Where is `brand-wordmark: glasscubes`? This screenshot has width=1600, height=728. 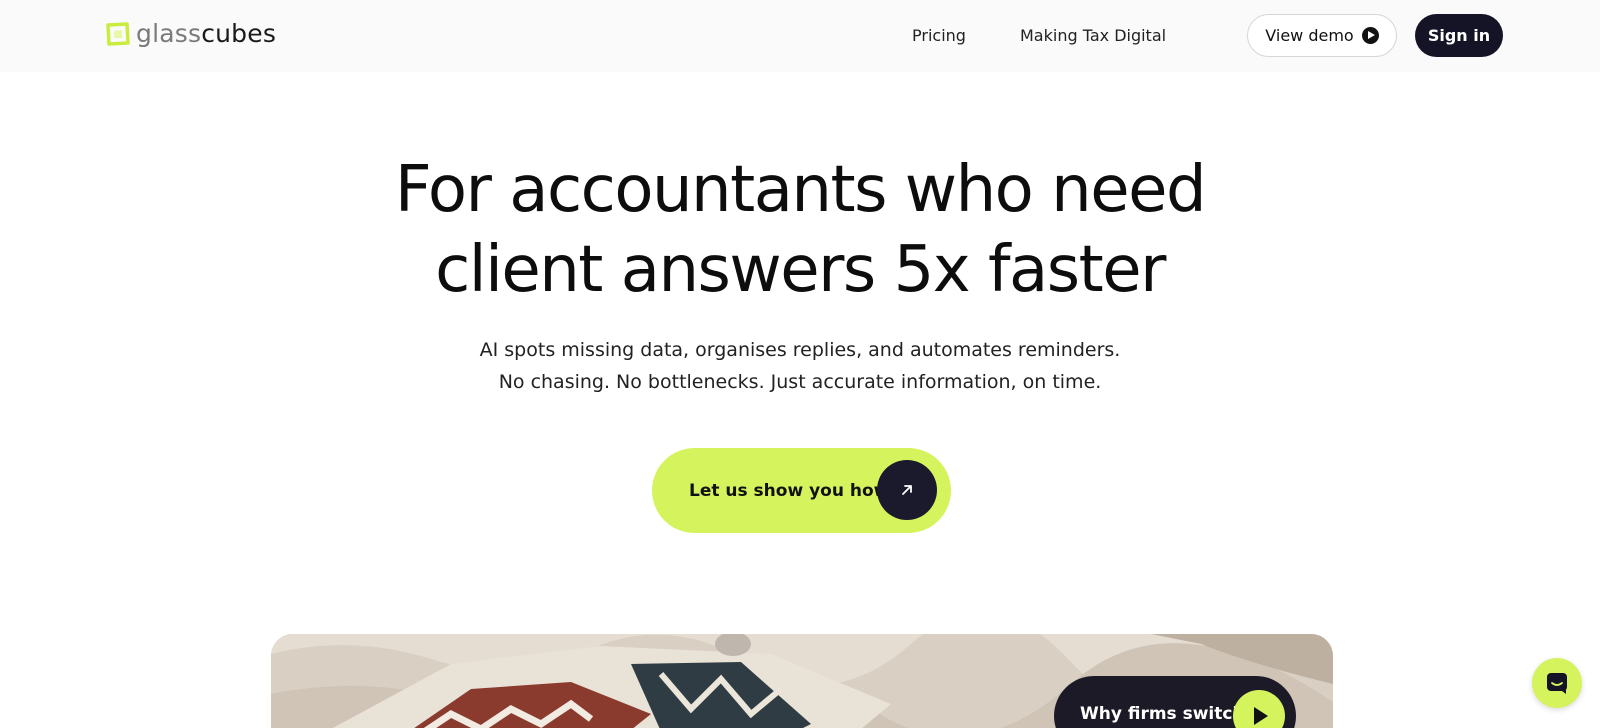
brand-wordmark: glasscubes is located at coordinates (206, 33).